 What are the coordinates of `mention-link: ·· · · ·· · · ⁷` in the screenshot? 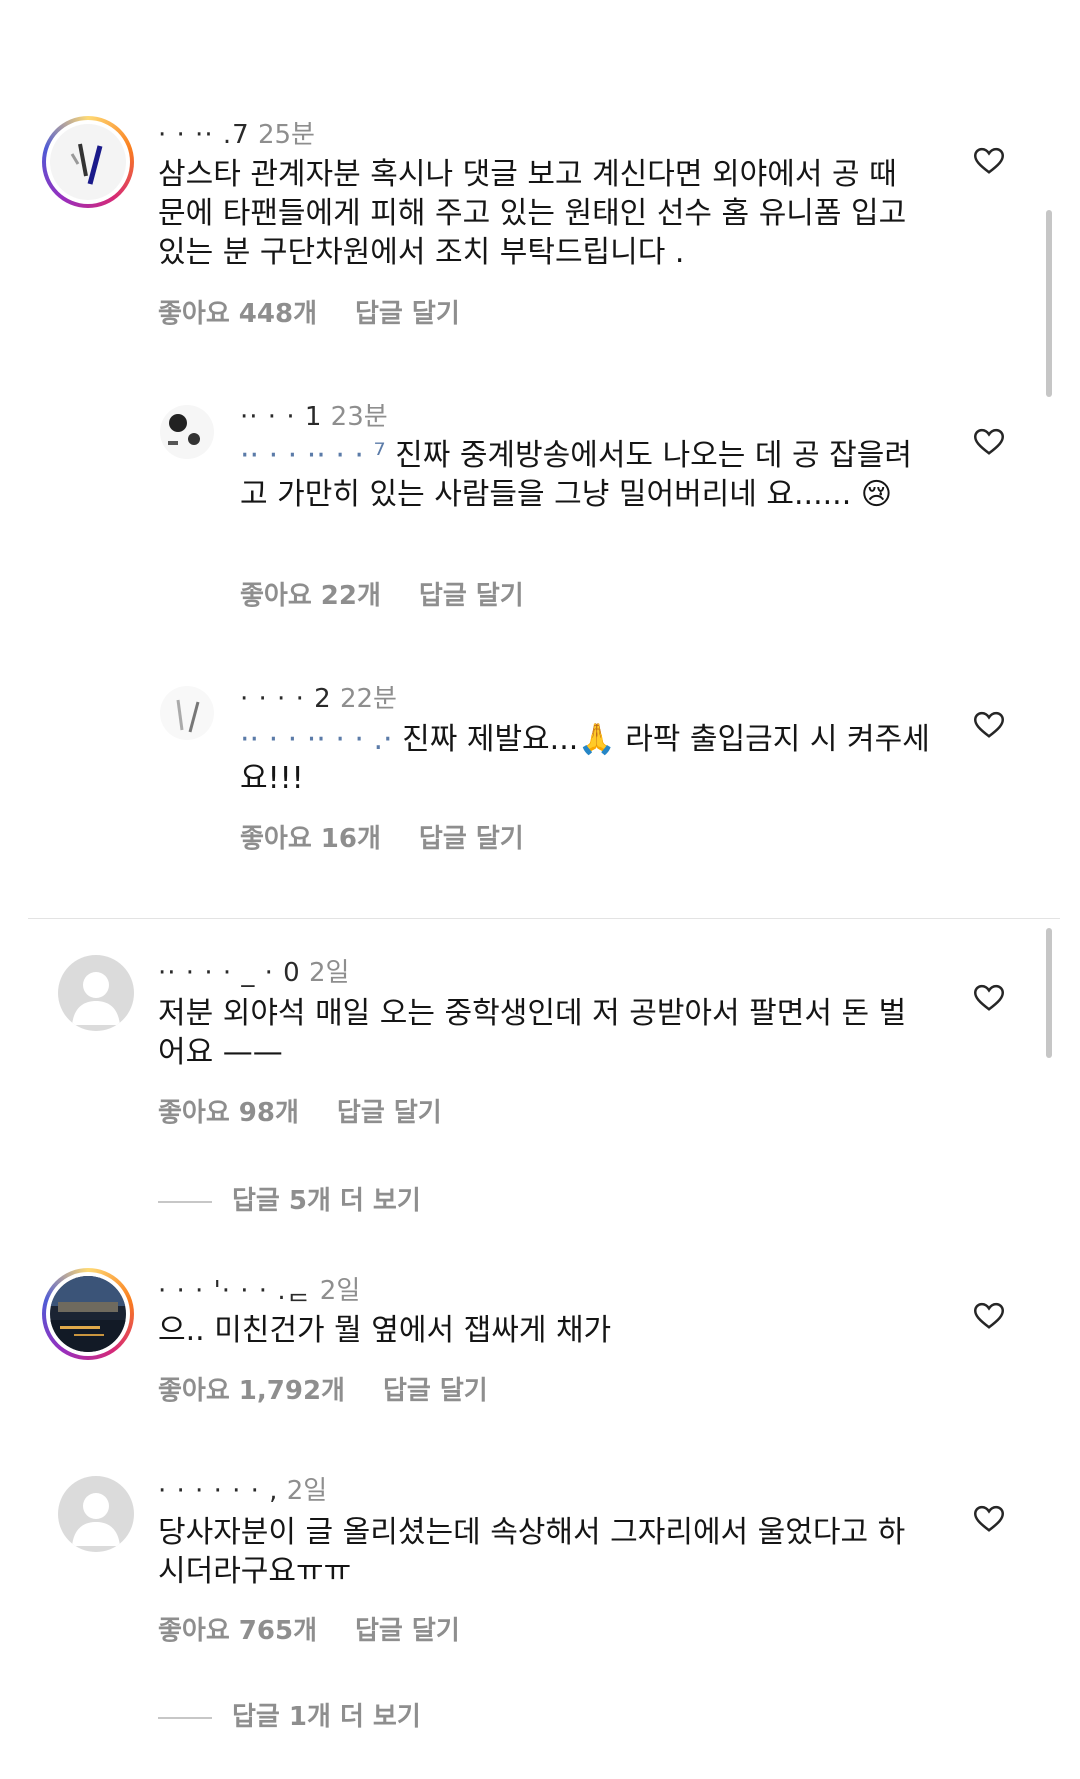 It's located at (313, 455).